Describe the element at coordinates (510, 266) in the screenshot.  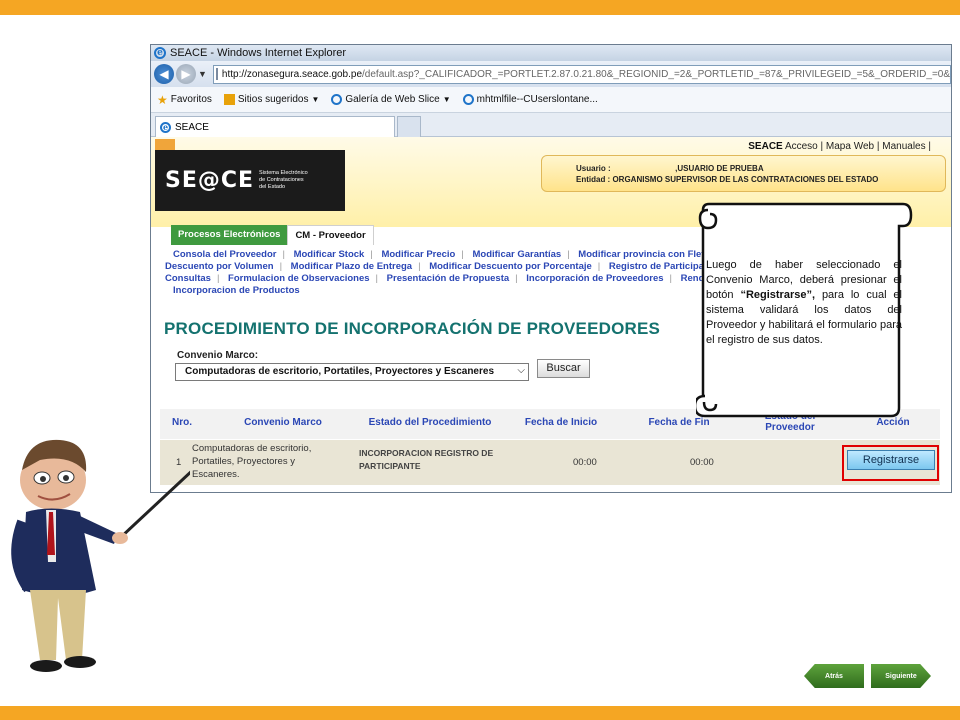
I see `menu-item: Modificar Descuento por Porcentaje` at that location.